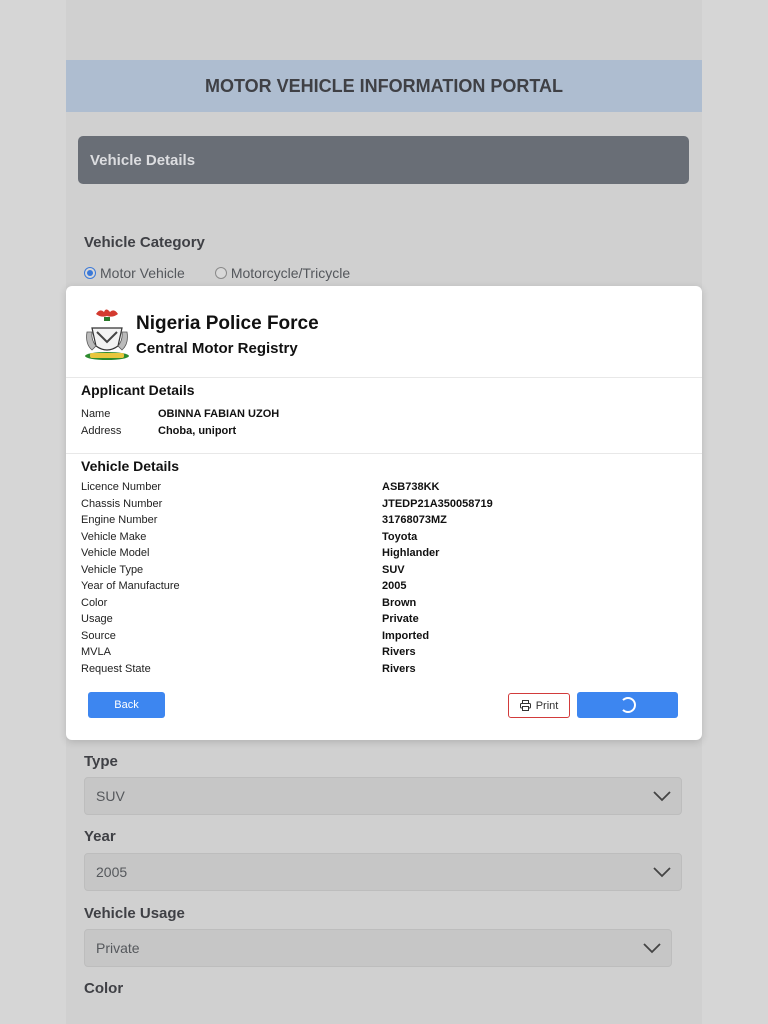 This screenshot has width=768, height=1024. Describe the element at coordinates (406, 636) in the screenshot. I see `vehicle-detail-value: Imported` at that location.